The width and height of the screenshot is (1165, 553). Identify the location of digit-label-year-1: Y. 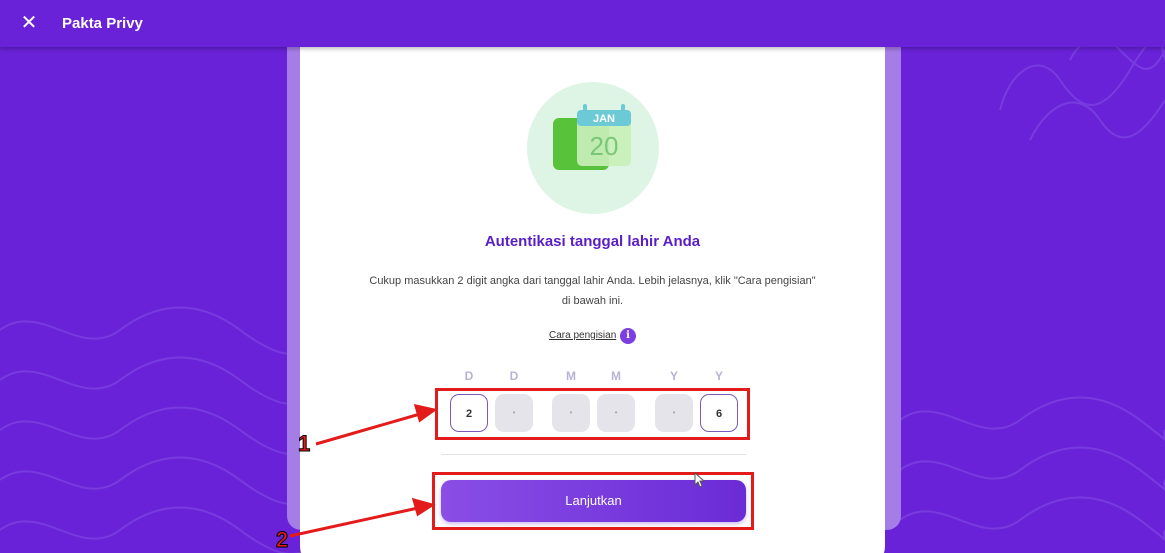
(673, 376).